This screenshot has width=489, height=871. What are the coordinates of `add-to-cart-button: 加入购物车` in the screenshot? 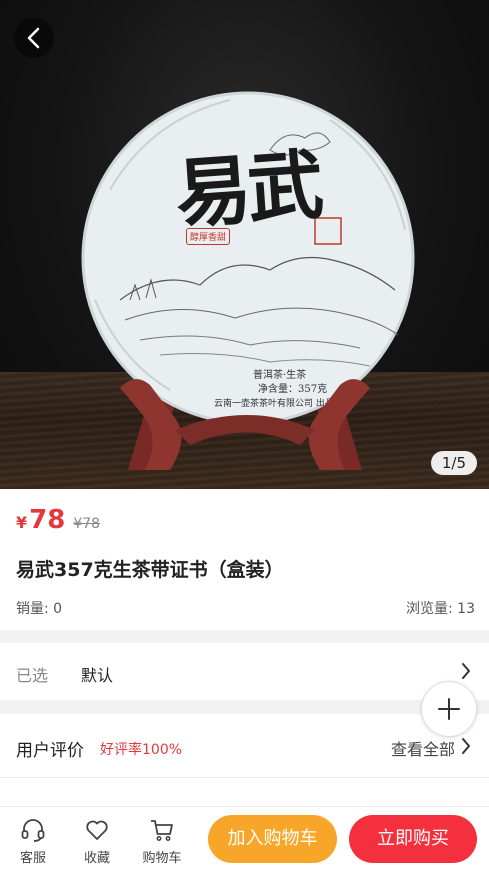 It's located at (272, 839).